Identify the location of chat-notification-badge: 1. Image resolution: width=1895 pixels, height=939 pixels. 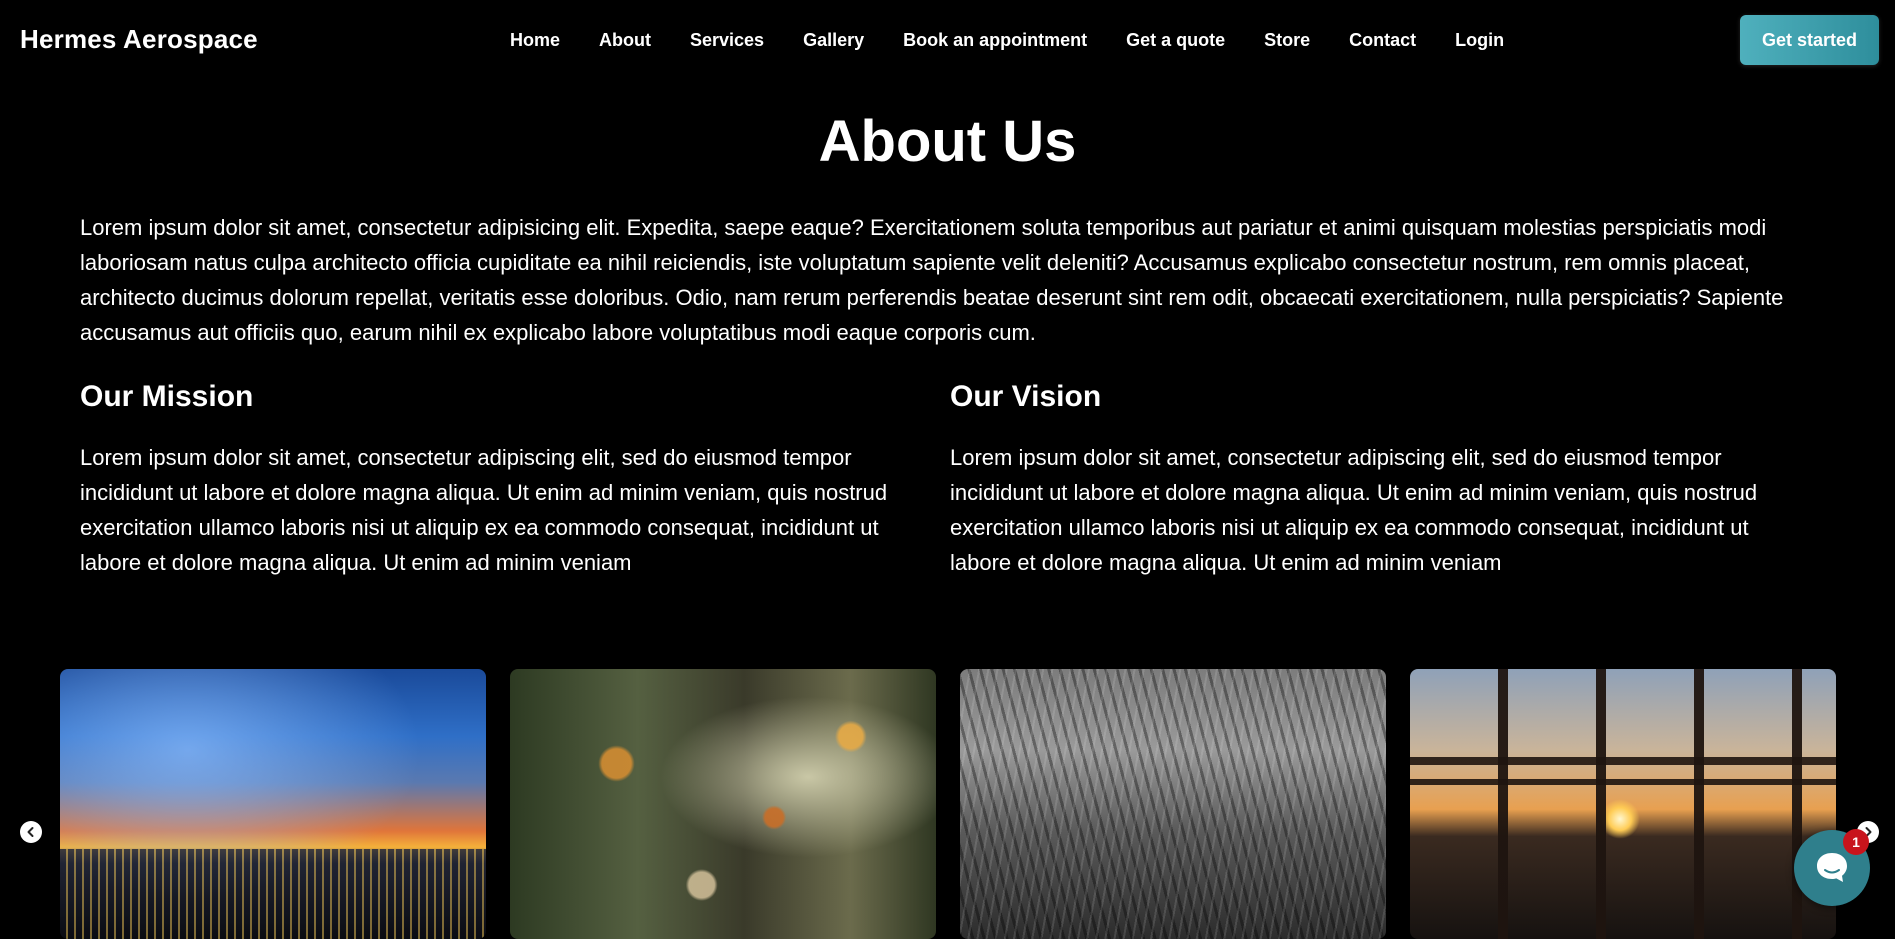
(1856, 842).